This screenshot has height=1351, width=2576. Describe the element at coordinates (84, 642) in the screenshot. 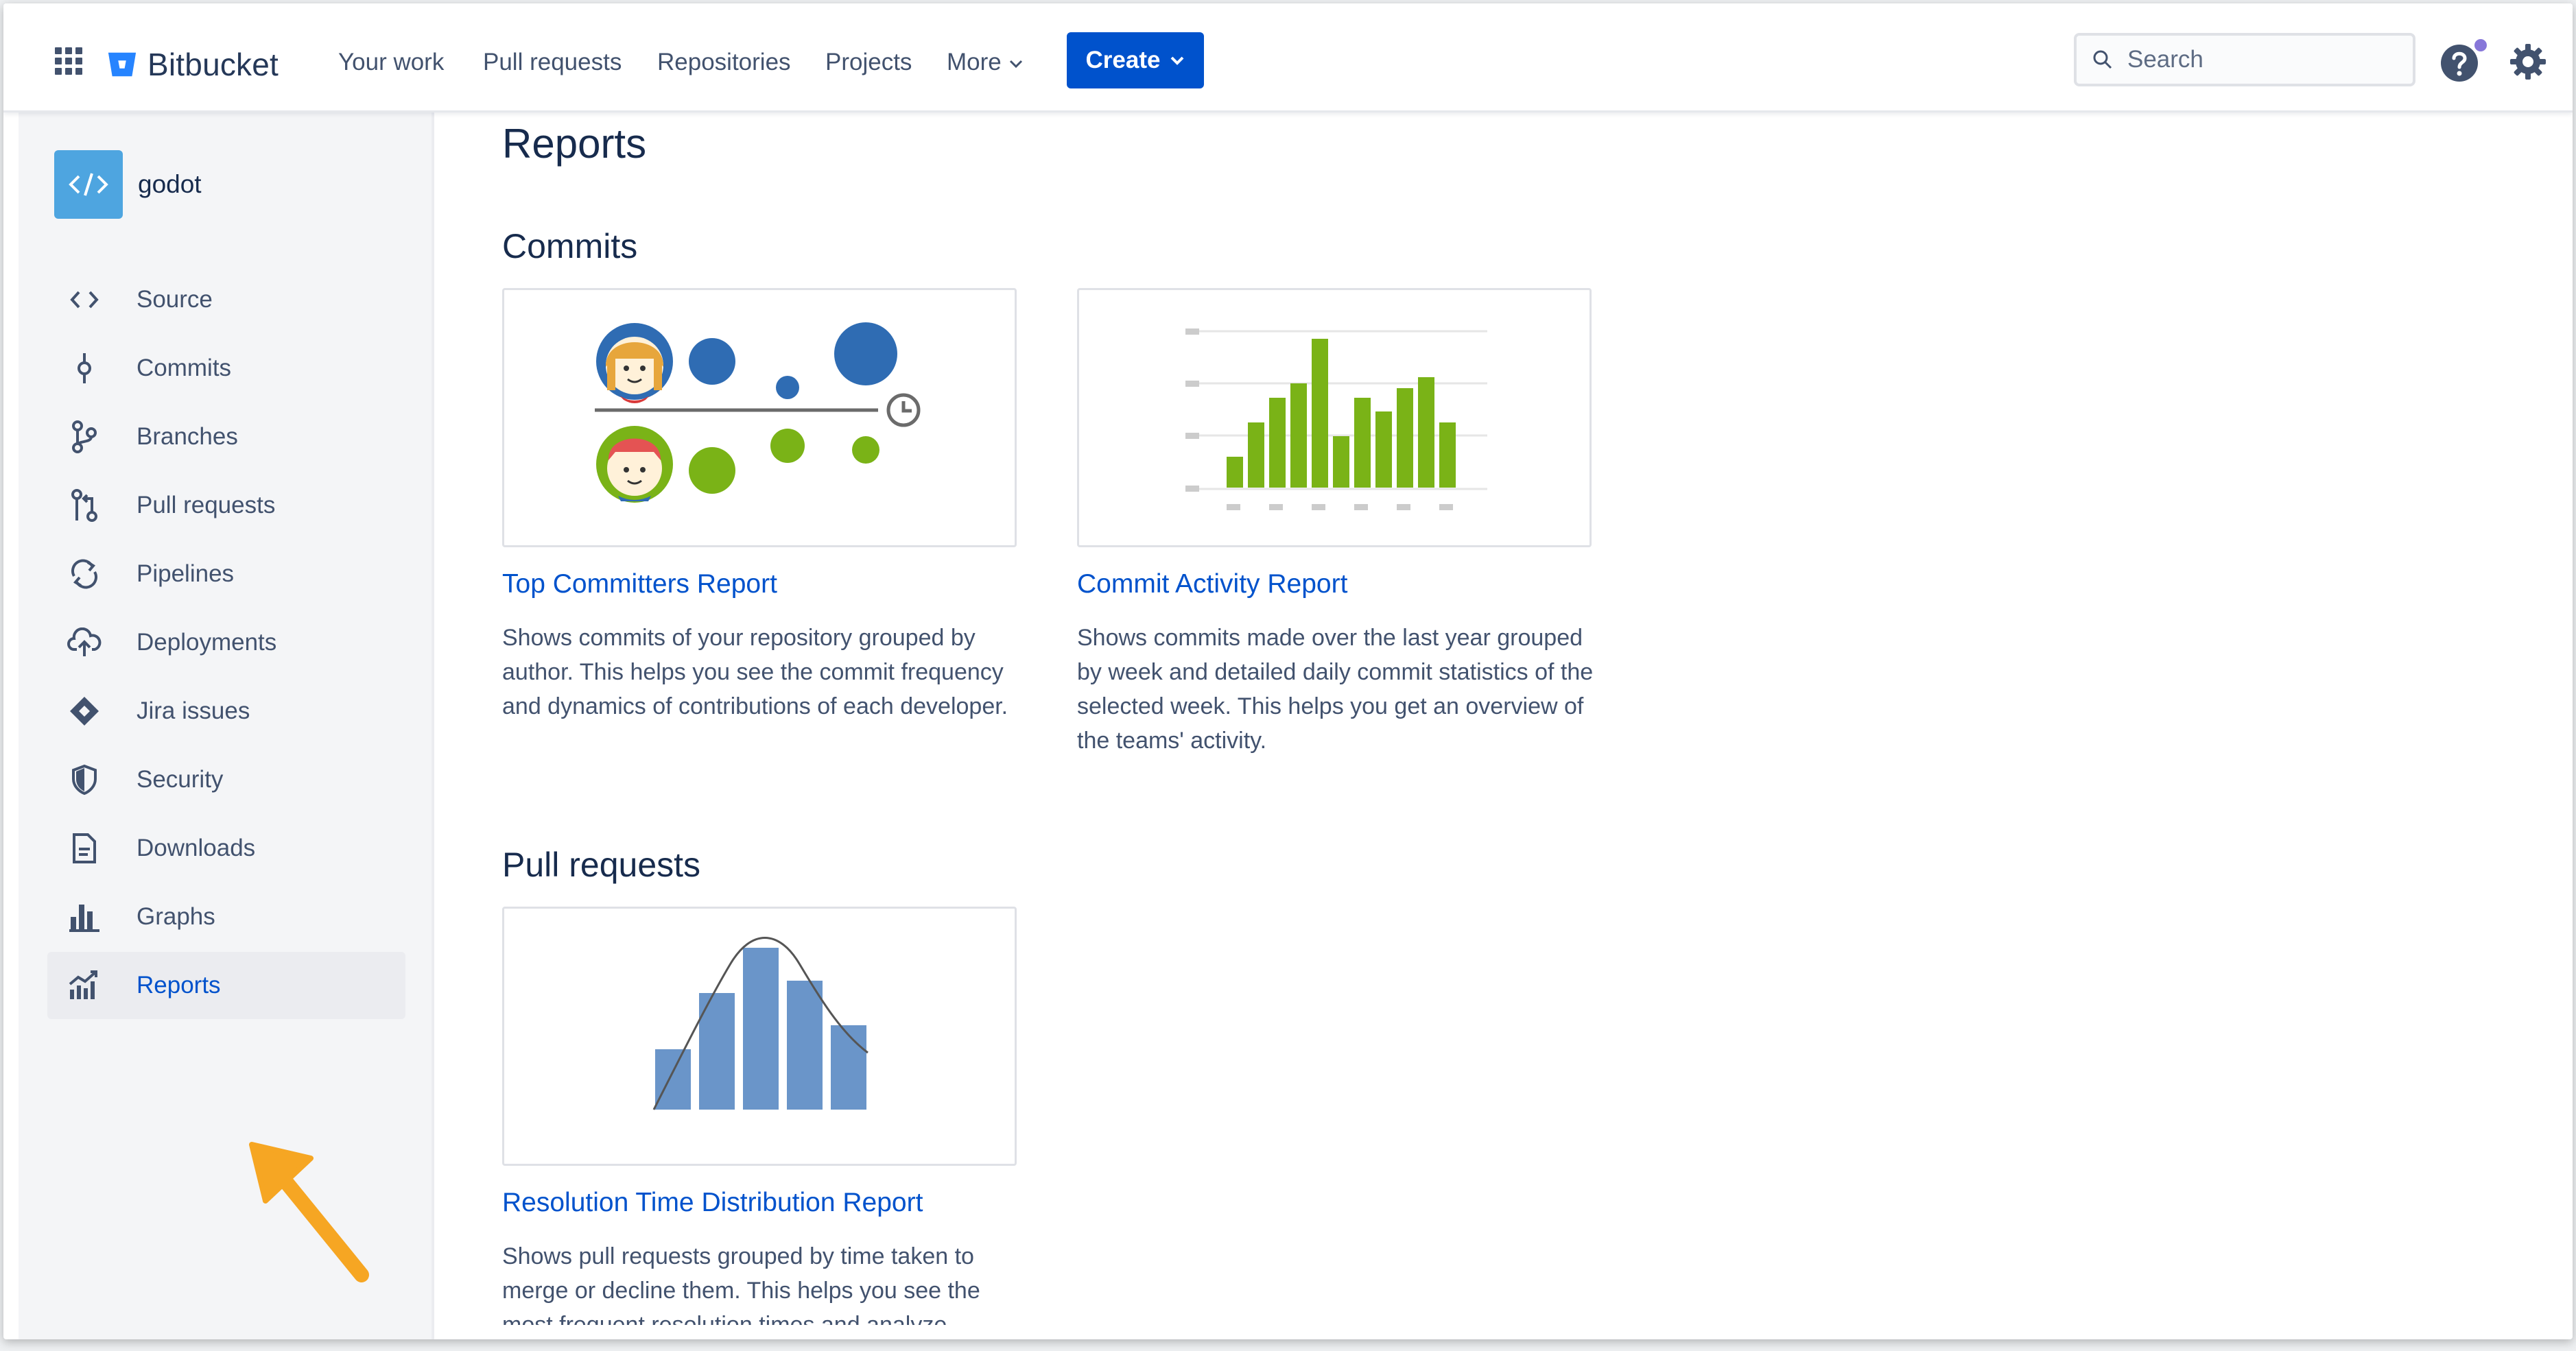

I see `cloud-upload-icon` at that location.